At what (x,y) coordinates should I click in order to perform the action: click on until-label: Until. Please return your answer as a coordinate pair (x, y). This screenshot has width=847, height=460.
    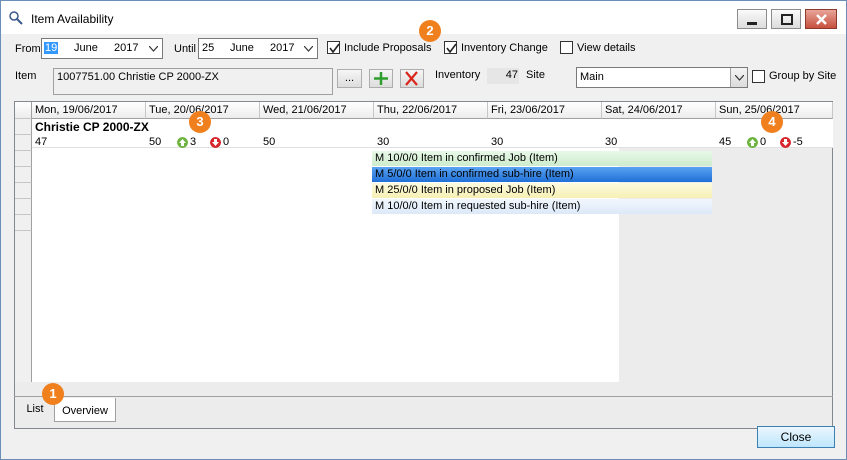
    Looking at the image, I should click on (185, 49).